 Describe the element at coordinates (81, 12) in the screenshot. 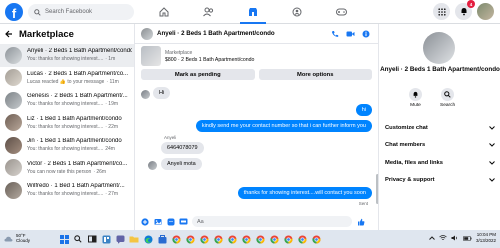

I see `search-input: Search Facebook` at that location.